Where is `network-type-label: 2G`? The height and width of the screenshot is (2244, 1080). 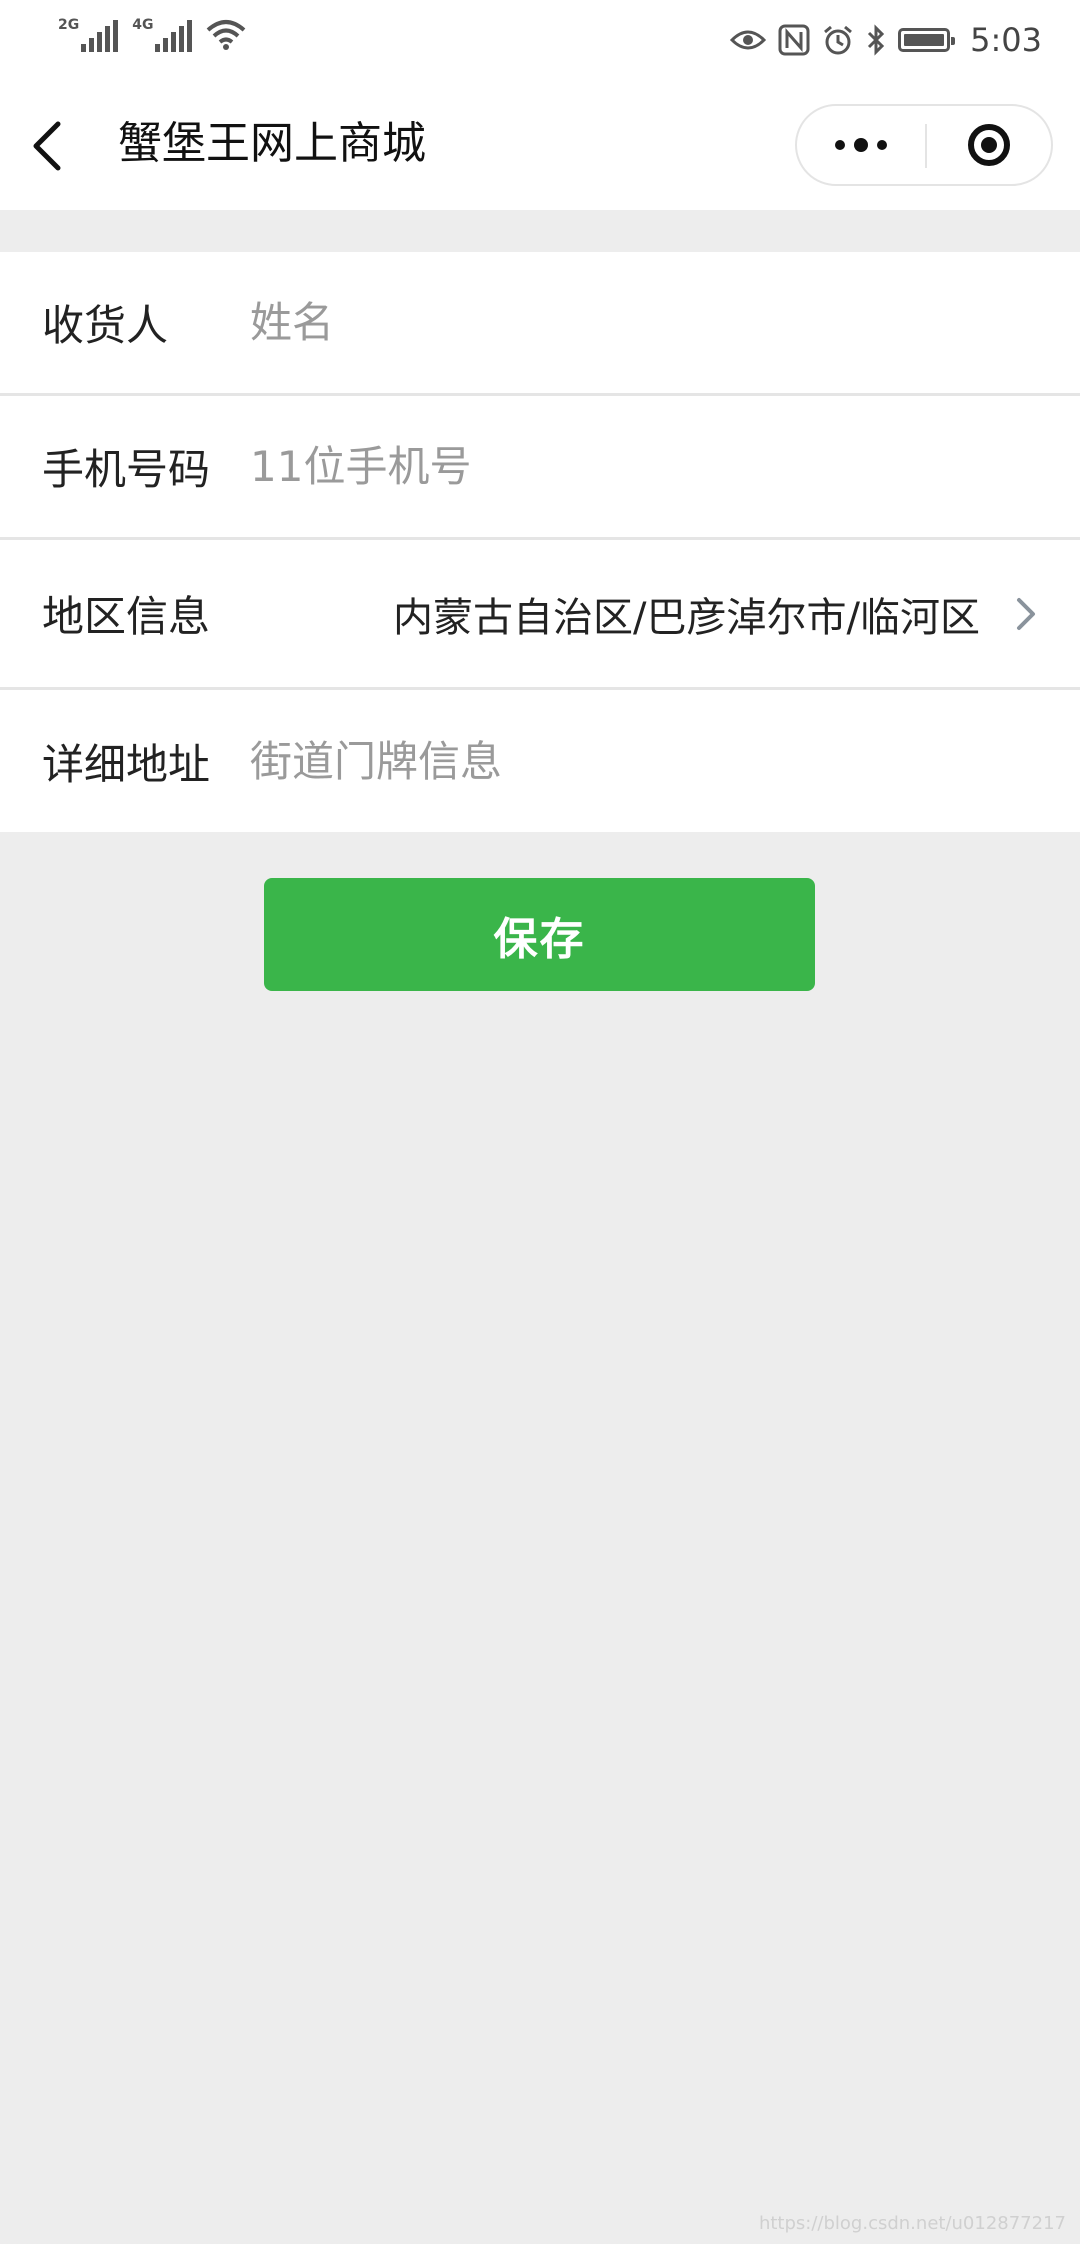
network-type-label: 2G is located at coordinates (69, 25).